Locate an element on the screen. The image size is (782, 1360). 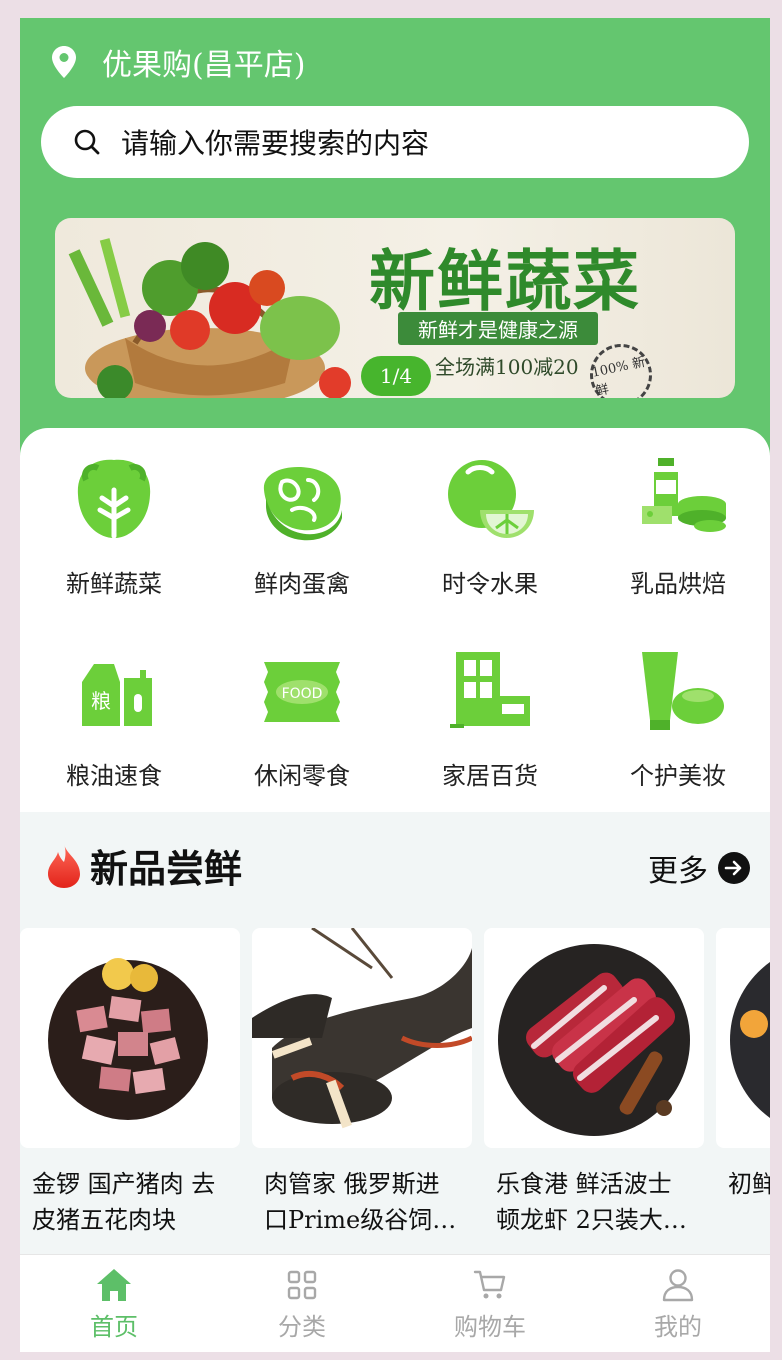
tab-cart: 购物车 is located at coordinates (490, 1303).